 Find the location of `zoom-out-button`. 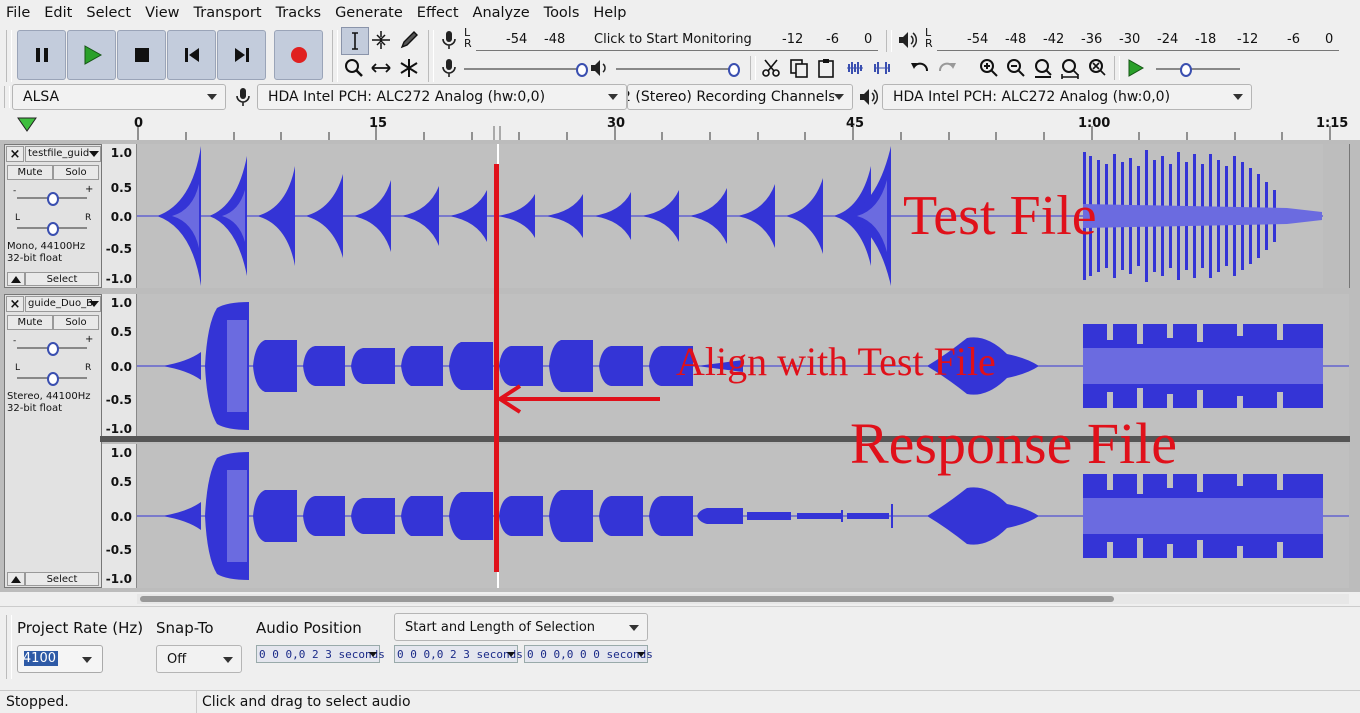

zoom-out-button is located at coordinates (1016, 68).